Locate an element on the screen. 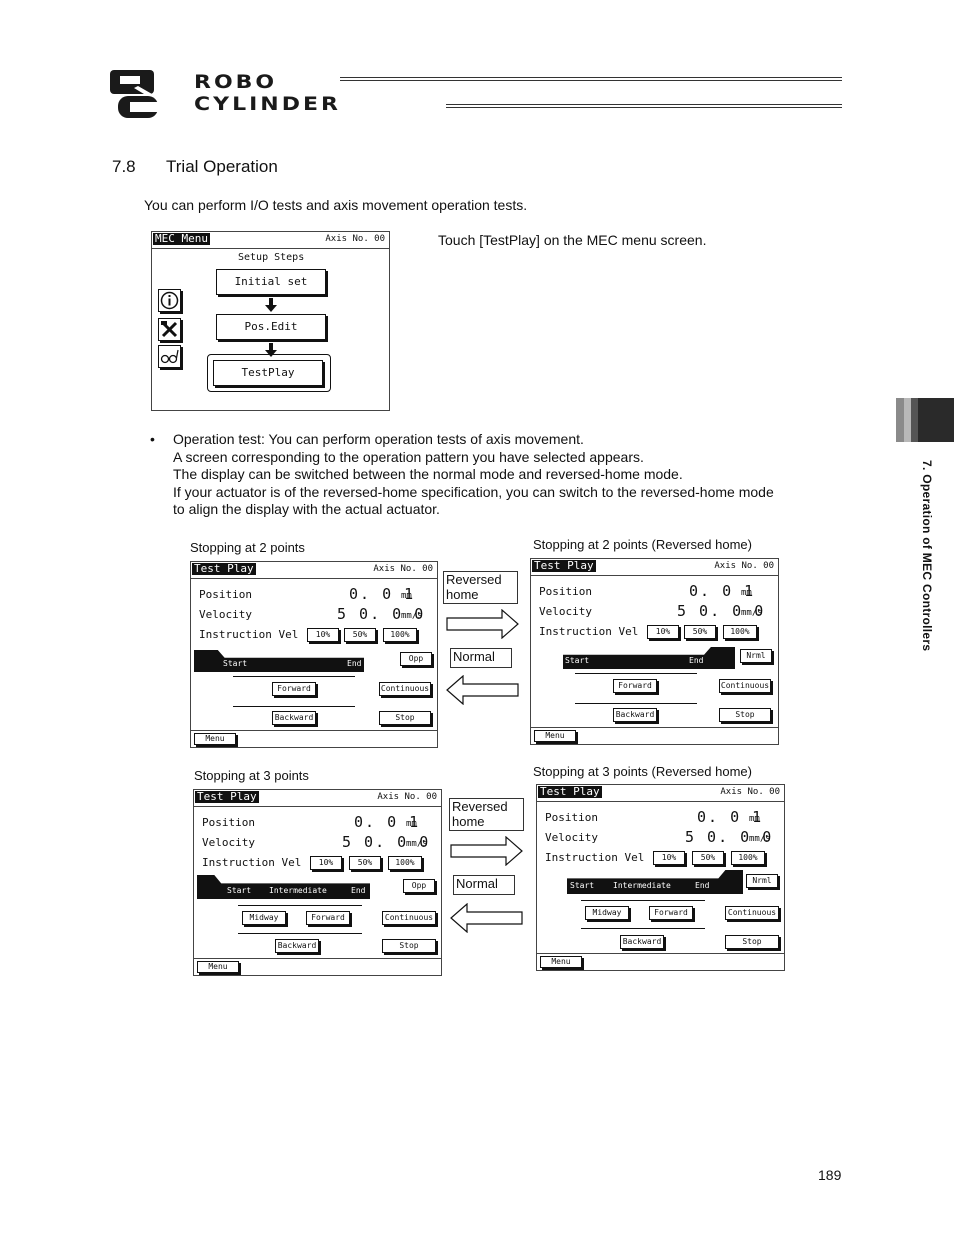 The image size is (954, 1235). section-number: 7.8 is located at coordinates (124, 166).